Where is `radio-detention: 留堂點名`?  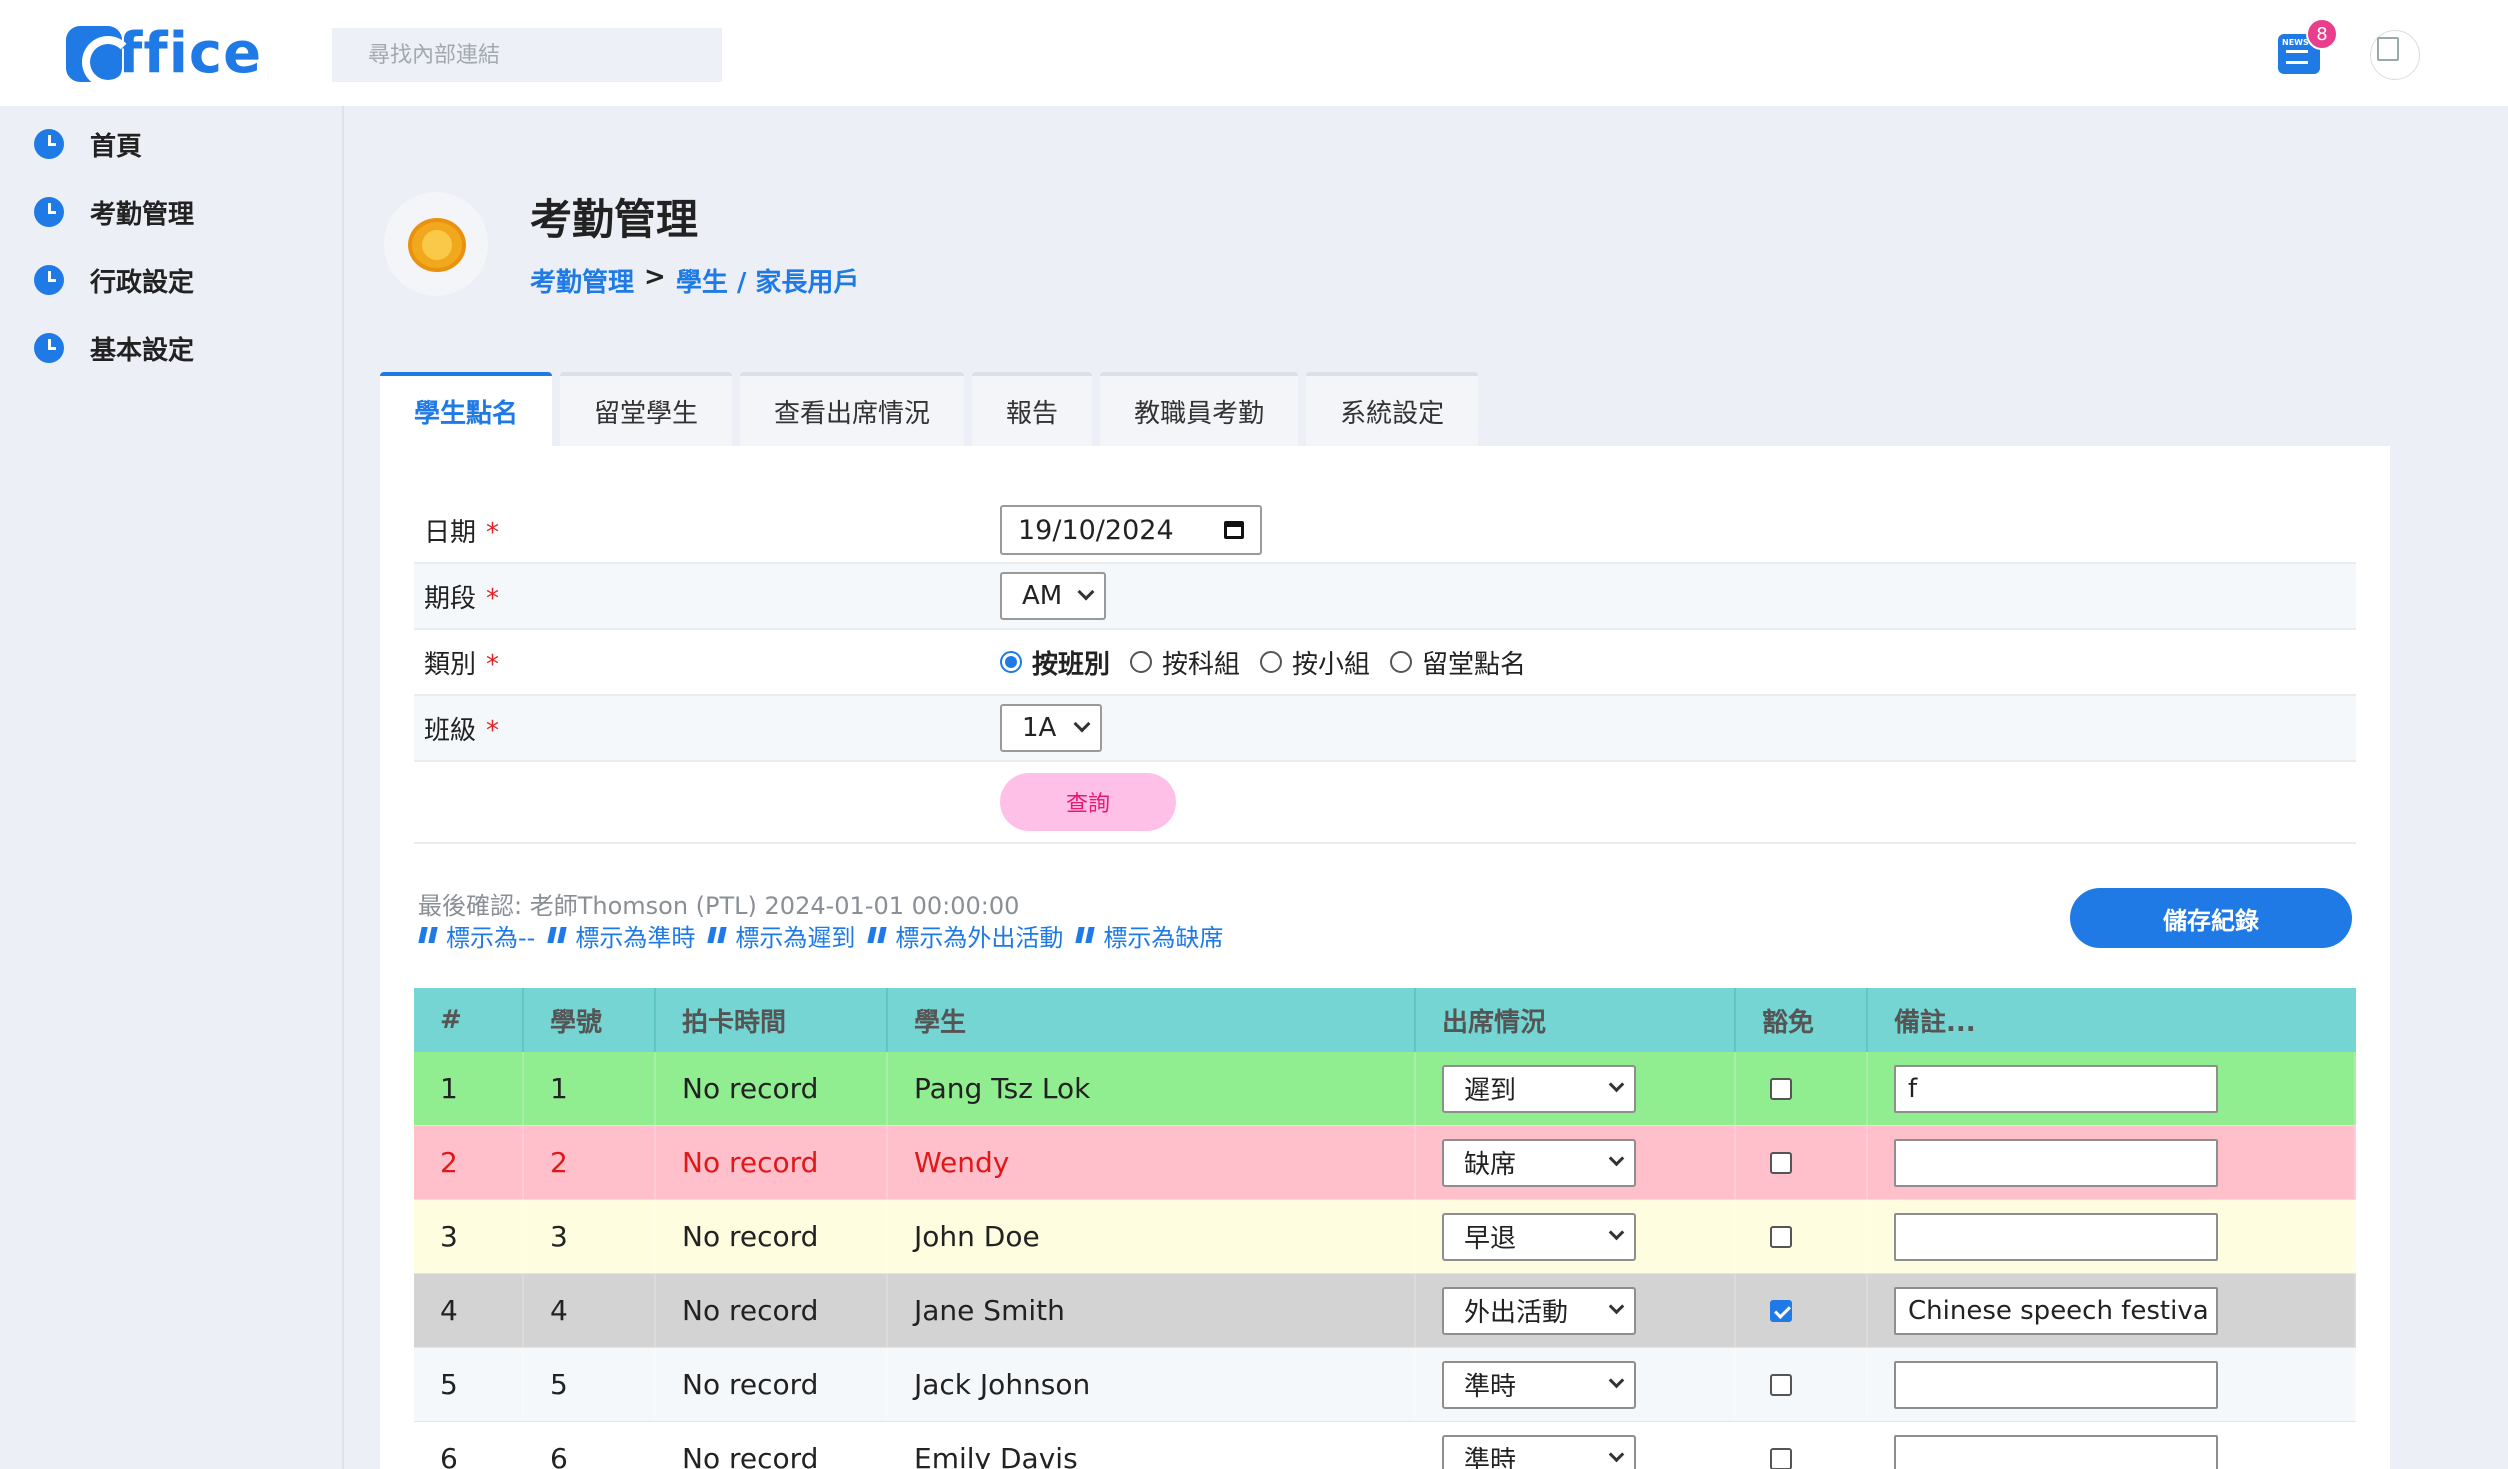
radio-detention: 留堂點名 is located at coordinates (1458, 662).